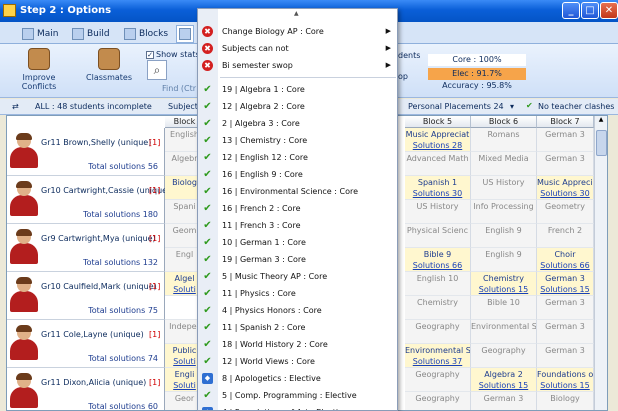 This screenshot has height=411, width=618. Describe the element at coordinates (157, 70) in the screenshot. I see `search-icon: ⌕` at that location.